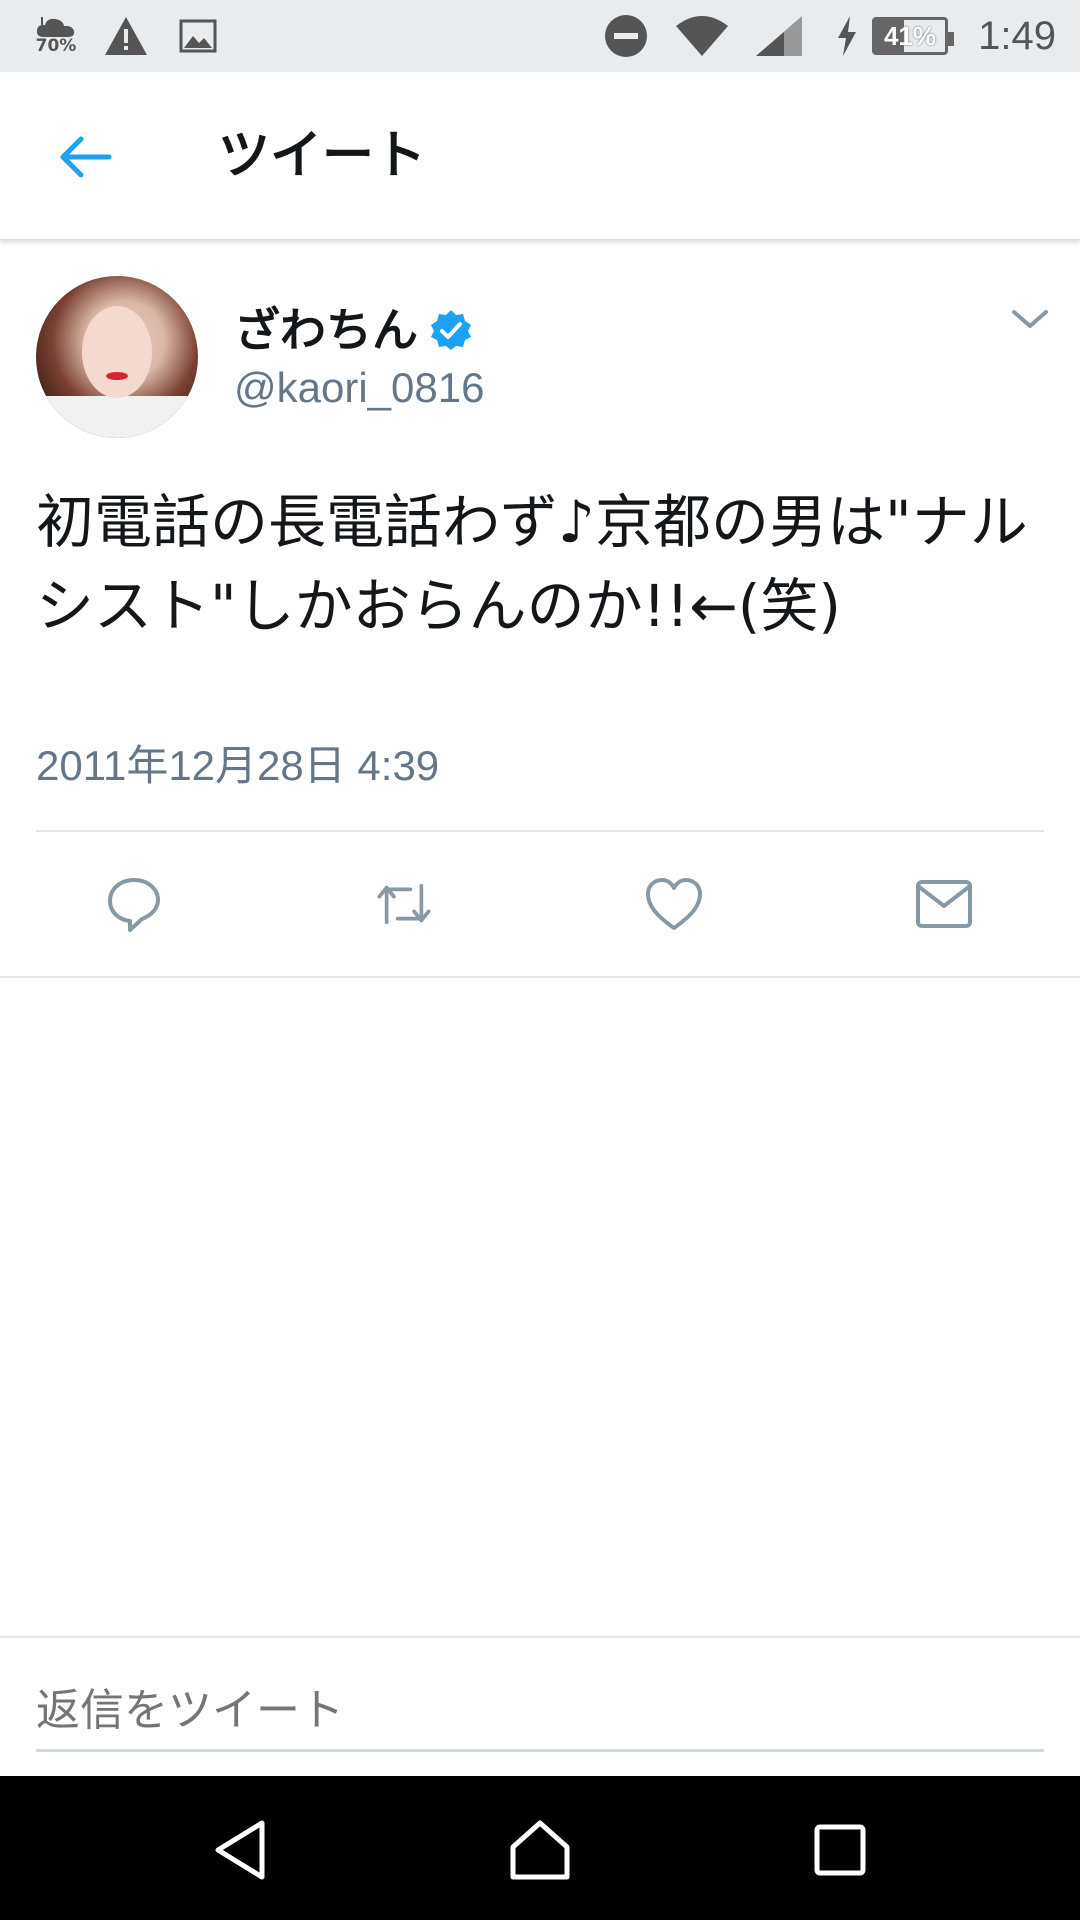 The width and height of the screenshot is (1080, 1920). I want to click on retweet-icon, so click(404, 904).